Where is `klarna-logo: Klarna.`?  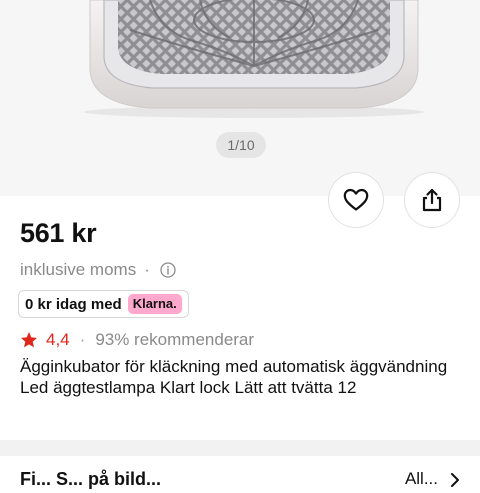 klarna-logo: Klarna. is located at coordinates (154, 304).